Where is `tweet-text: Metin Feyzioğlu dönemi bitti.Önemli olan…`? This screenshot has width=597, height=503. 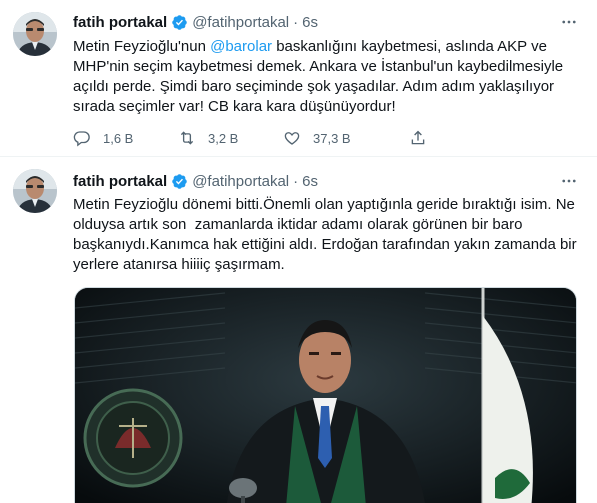
tweet-text: Metin Feyzioğlu dönemi bitti.Önemli olan… is located at coordinates (327, 234).